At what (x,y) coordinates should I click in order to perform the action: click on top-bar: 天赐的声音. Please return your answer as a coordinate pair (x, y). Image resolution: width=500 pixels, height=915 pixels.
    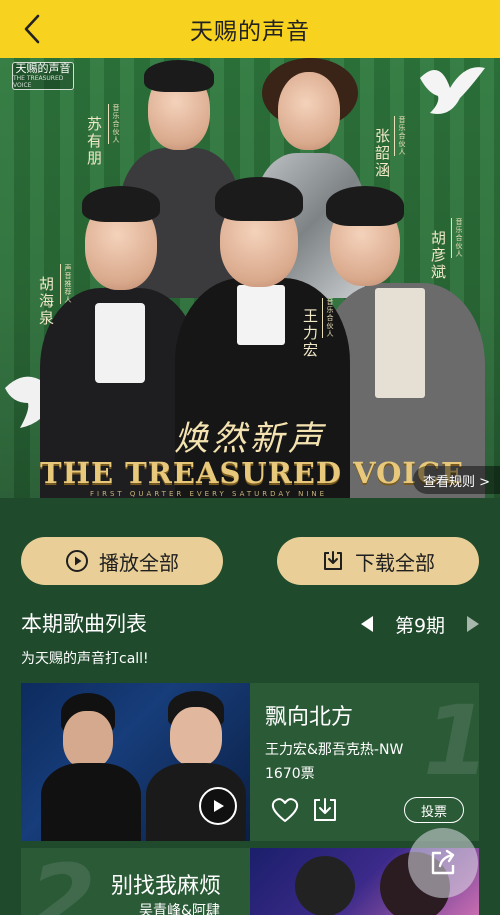
    Looking at the image, I should click on (250, 29).